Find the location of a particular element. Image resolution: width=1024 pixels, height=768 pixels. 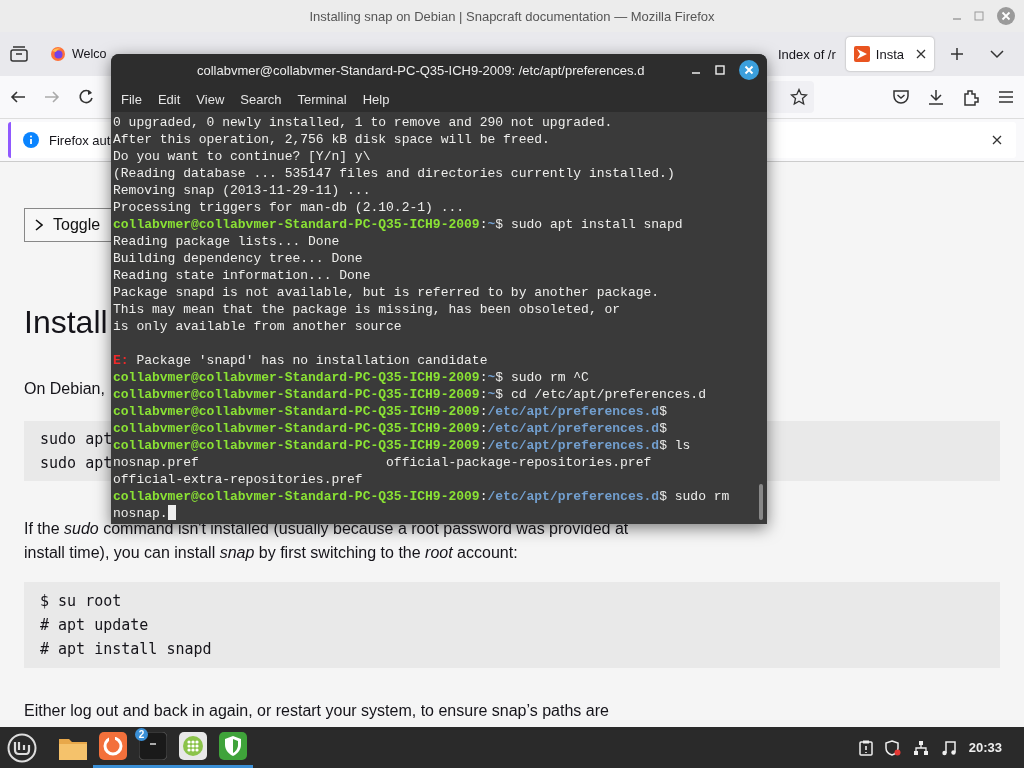

terminal-line: 0 upgraded, 0 newly installed, 1 to remove and 290 not upgraded. is located at coordinates (363, 122).